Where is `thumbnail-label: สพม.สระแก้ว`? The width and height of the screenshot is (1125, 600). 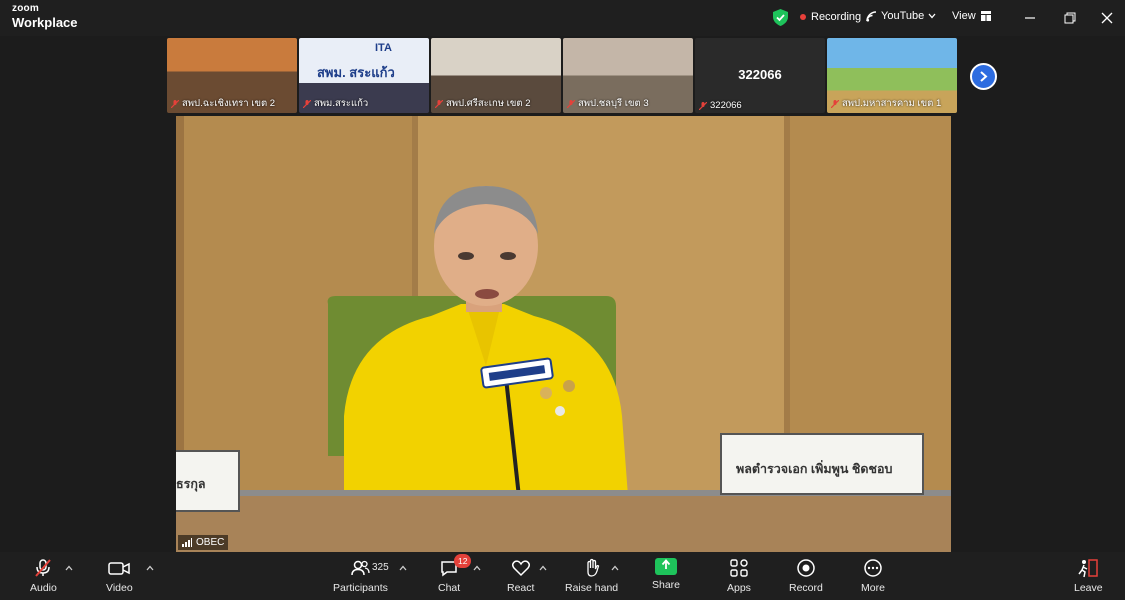 thumbnail-label: สพม.สระแก้ว is located at coordinates (335, 103).